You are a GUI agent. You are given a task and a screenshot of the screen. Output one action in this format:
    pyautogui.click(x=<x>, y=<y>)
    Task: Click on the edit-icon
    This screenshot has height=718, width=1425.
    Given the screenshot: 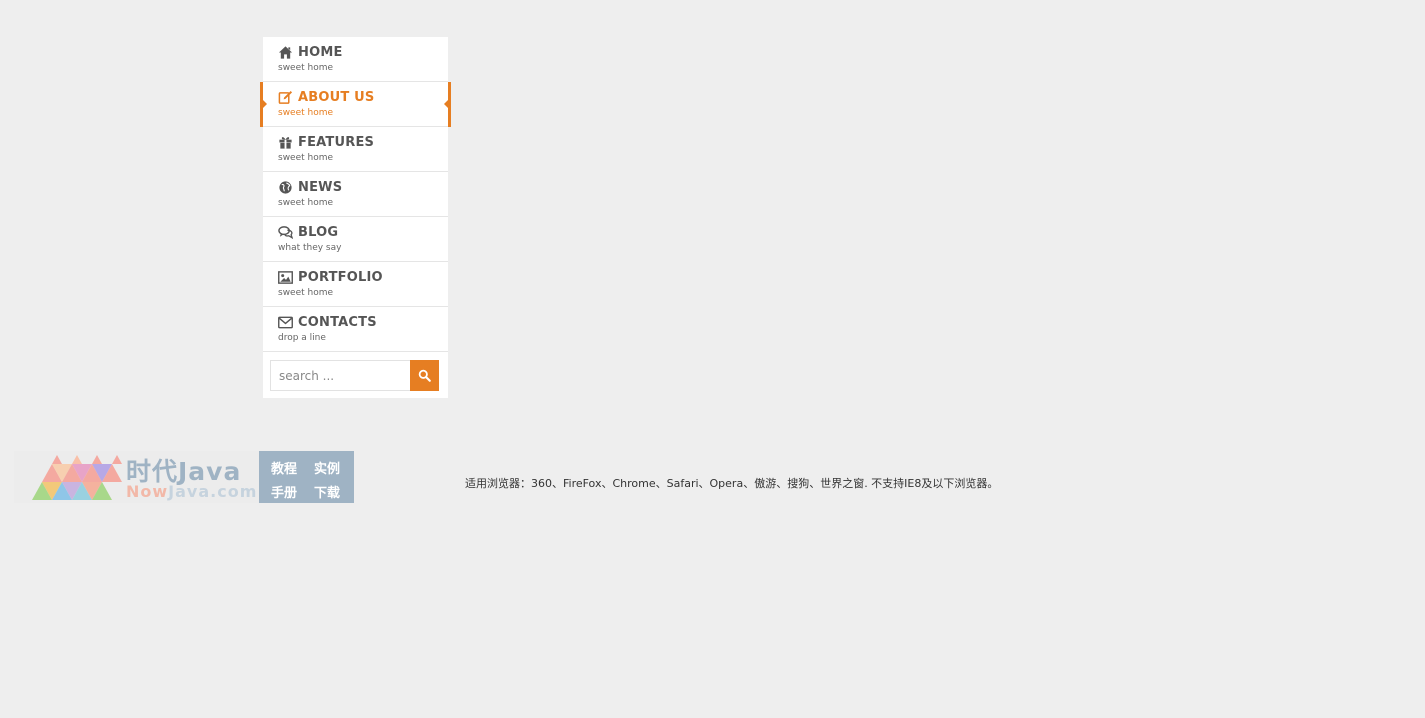 What is the action you would take?
    pyautogui.click(x=285, y=97)
    